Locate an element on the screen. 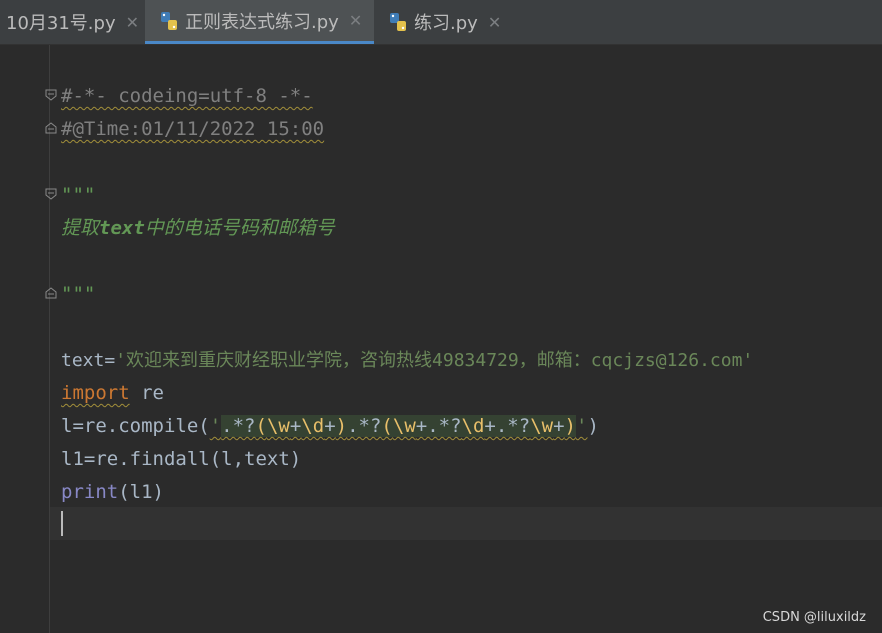 The height and width of the screenshot is (633, 882). tab-regex-practice: 正则表达式练习.py ✕ is located at coordinates (259, 22).